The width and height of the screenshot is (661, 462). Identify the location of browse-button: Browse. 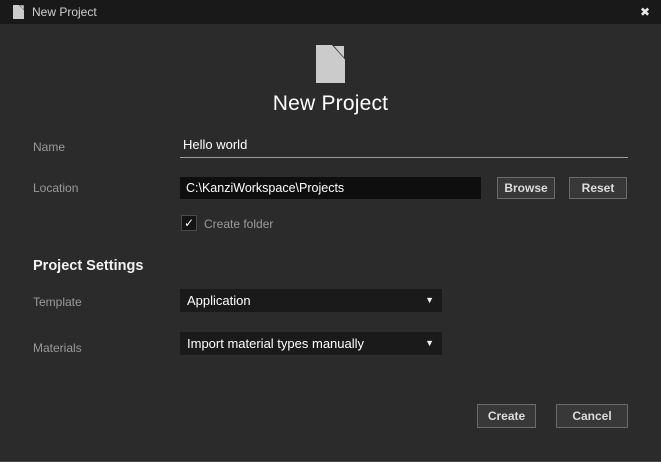
(526, 188).